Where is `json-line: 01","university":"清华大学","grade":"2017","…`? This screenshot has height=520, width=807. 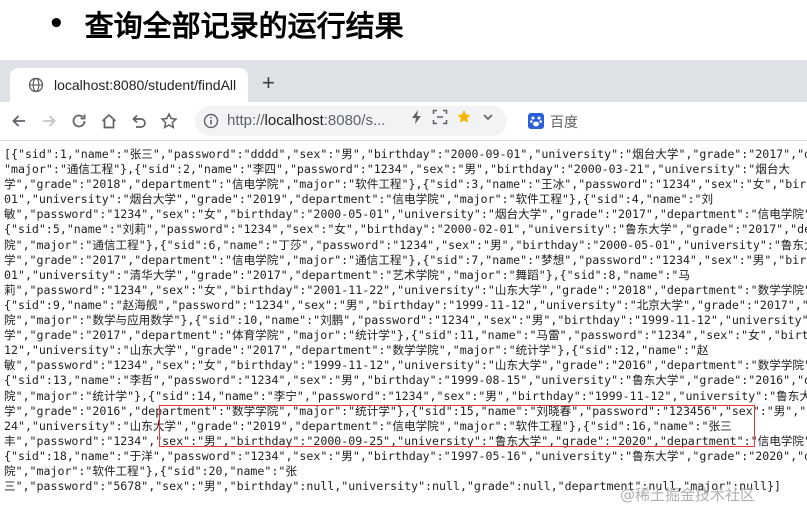 json-line: 01","university":"清华大学","grade":"2017","… is located at coordinates (347, 274).